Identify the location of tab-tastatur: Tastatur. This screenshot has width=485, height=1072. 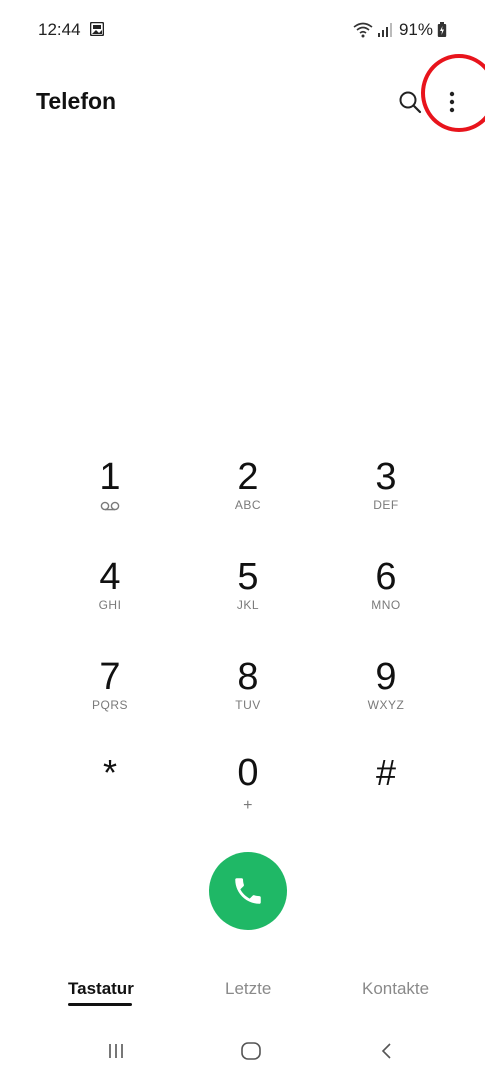
(101, 989).